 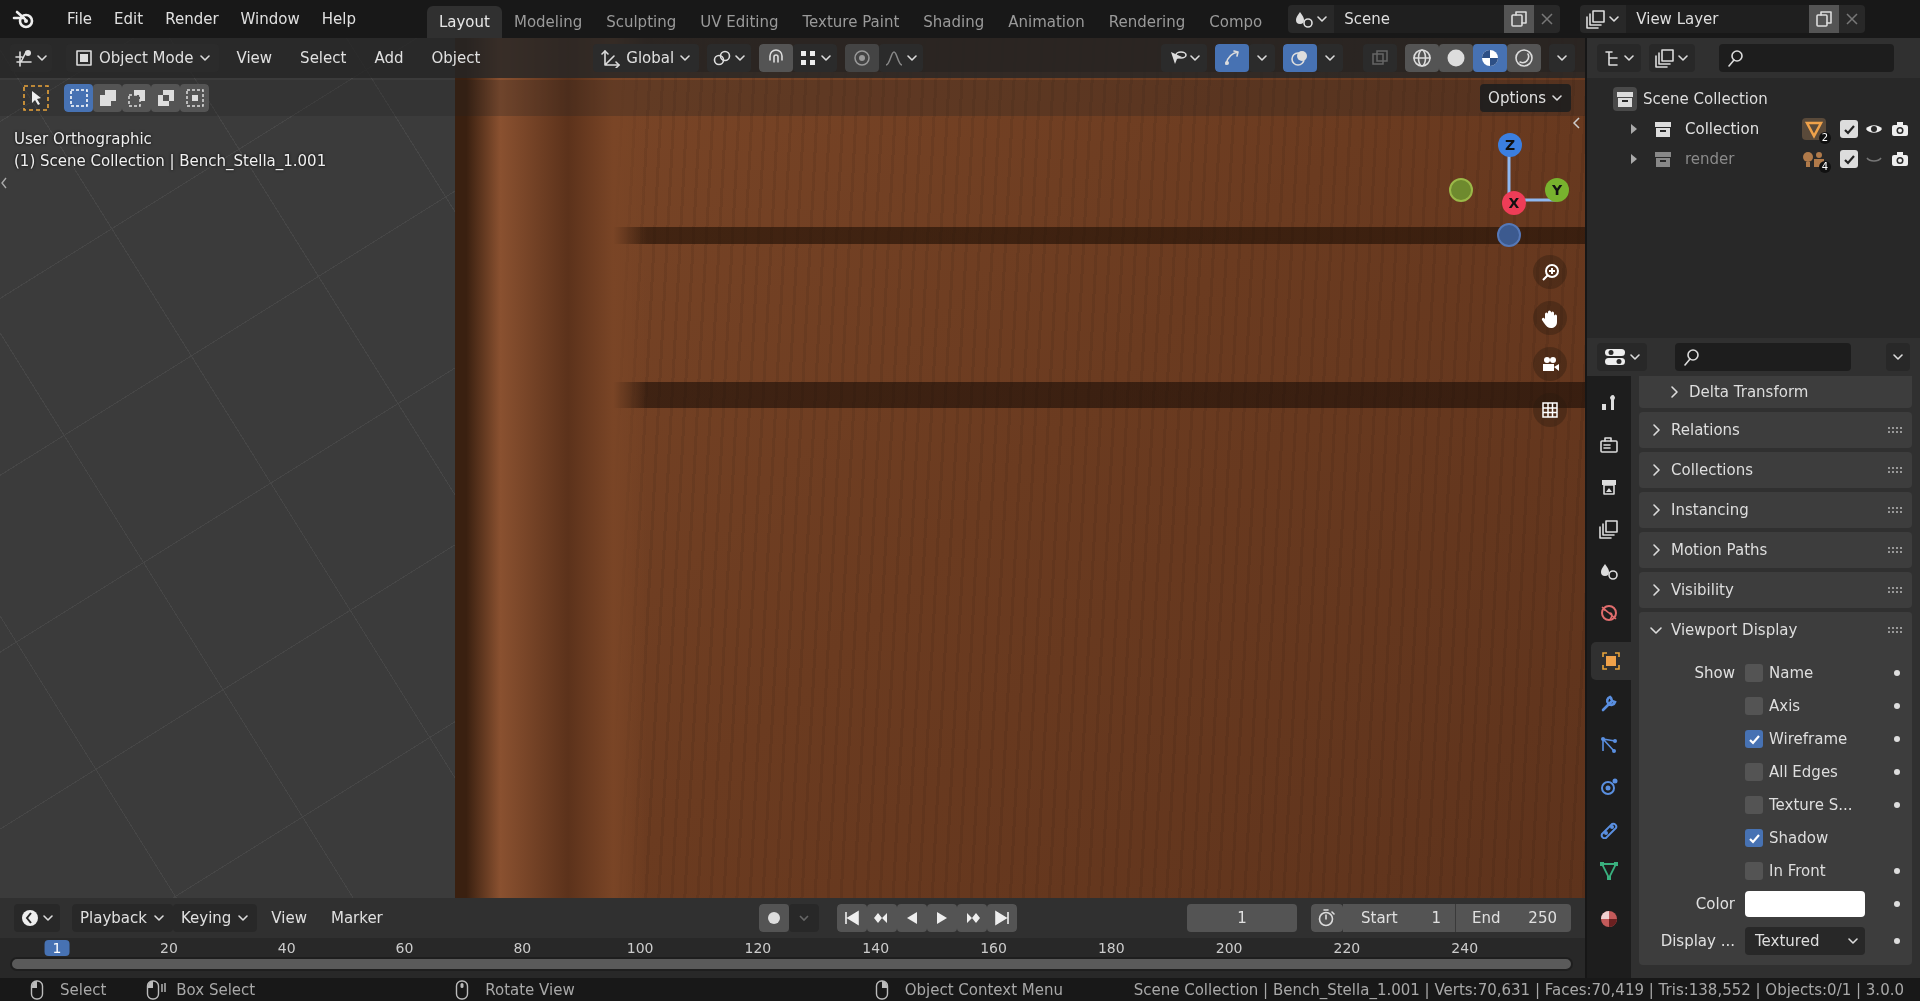 What do you see at coordinates (1785, 705) in the screenshot?
I see `checkbox-label: Axis` at bounding box center [1785, 705].